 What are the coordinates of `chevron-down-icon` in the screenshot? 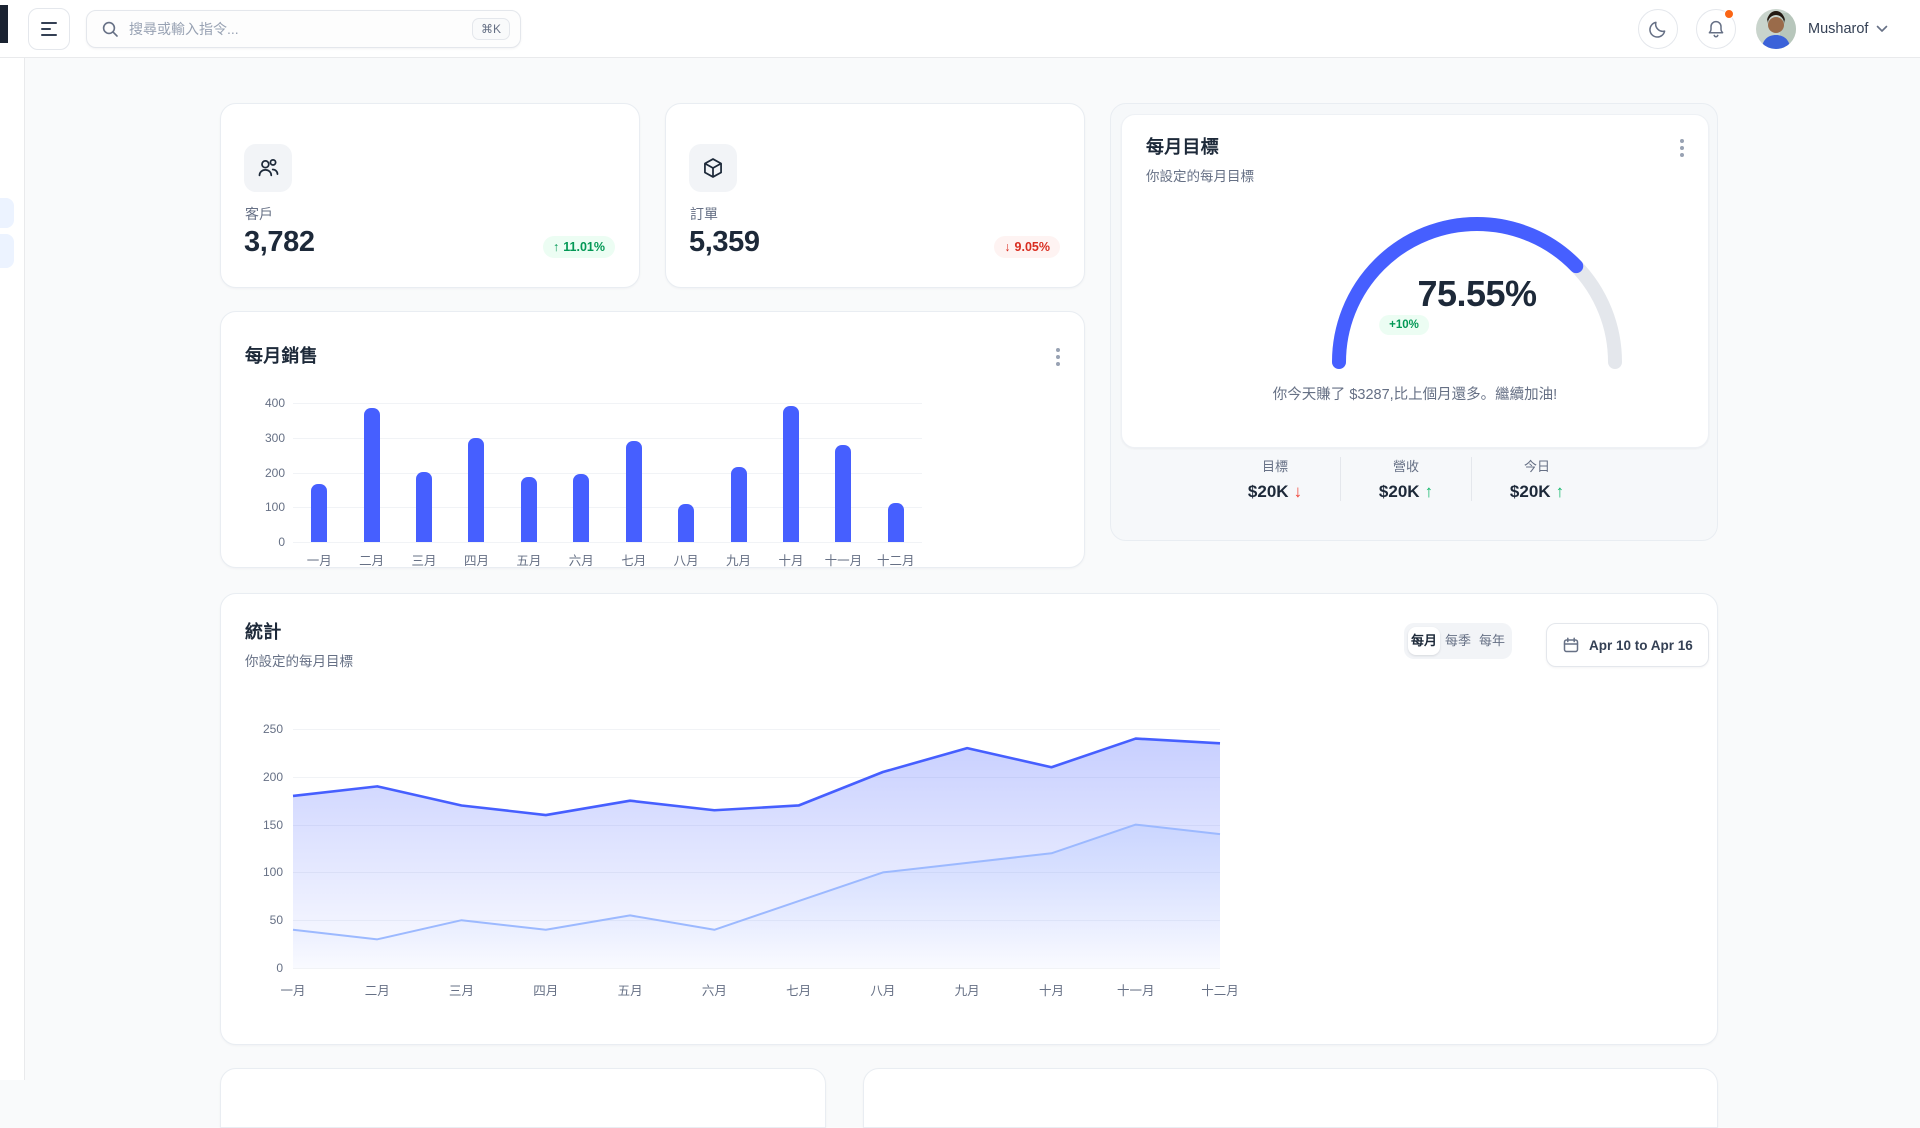 It's located at (1882, 28).